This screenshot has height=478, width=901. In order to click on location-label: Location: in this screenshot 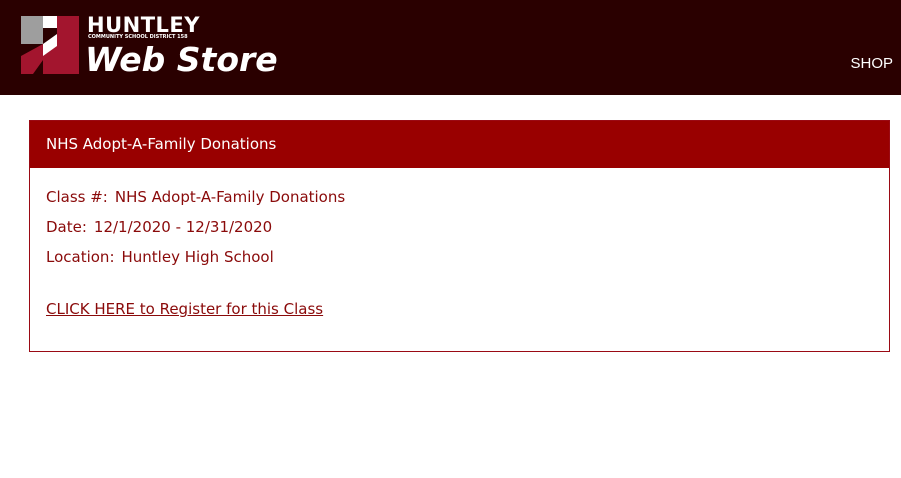, I will do `click(80, 257)`.